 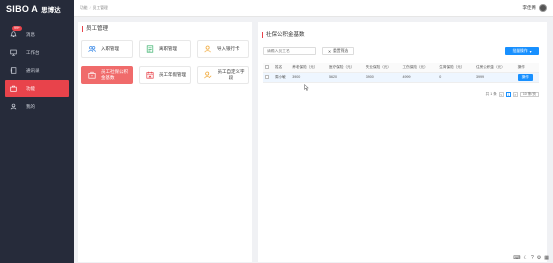 What do you see at coordinates (309, 68) in the screenshot?
I see `column-header: 养老保险（元）` at bounding box center [309, 68].